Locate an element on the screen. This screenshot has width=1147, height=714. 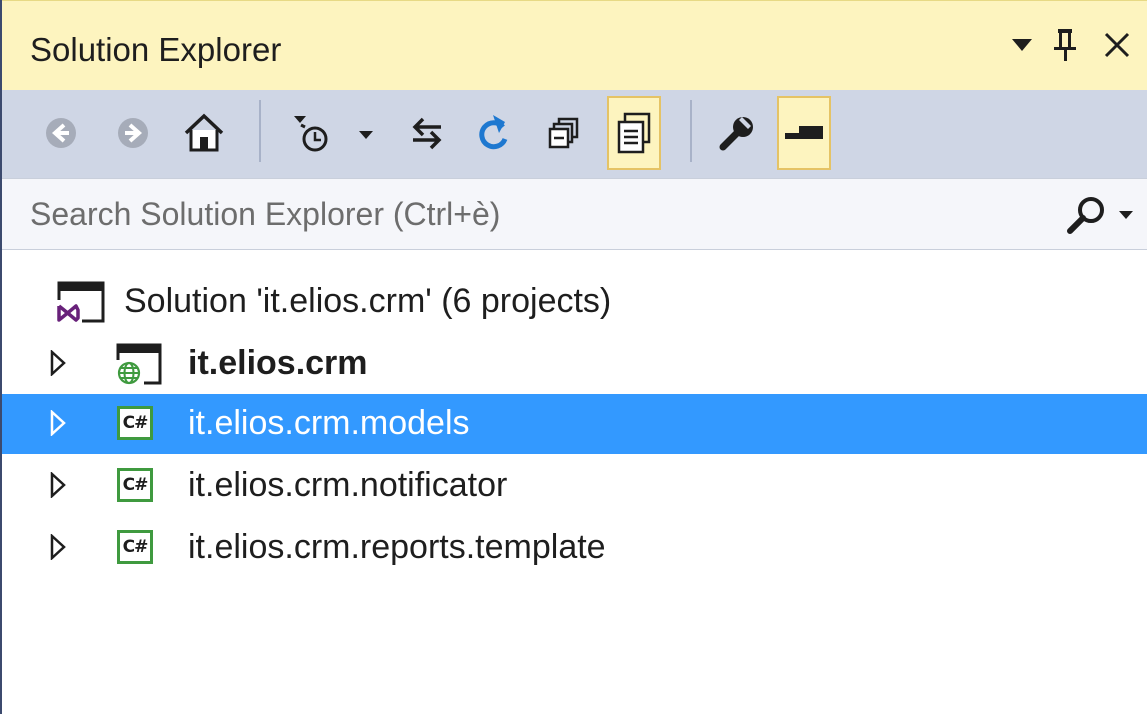
preview-selected-items-button is located at coordinates (804, 133).